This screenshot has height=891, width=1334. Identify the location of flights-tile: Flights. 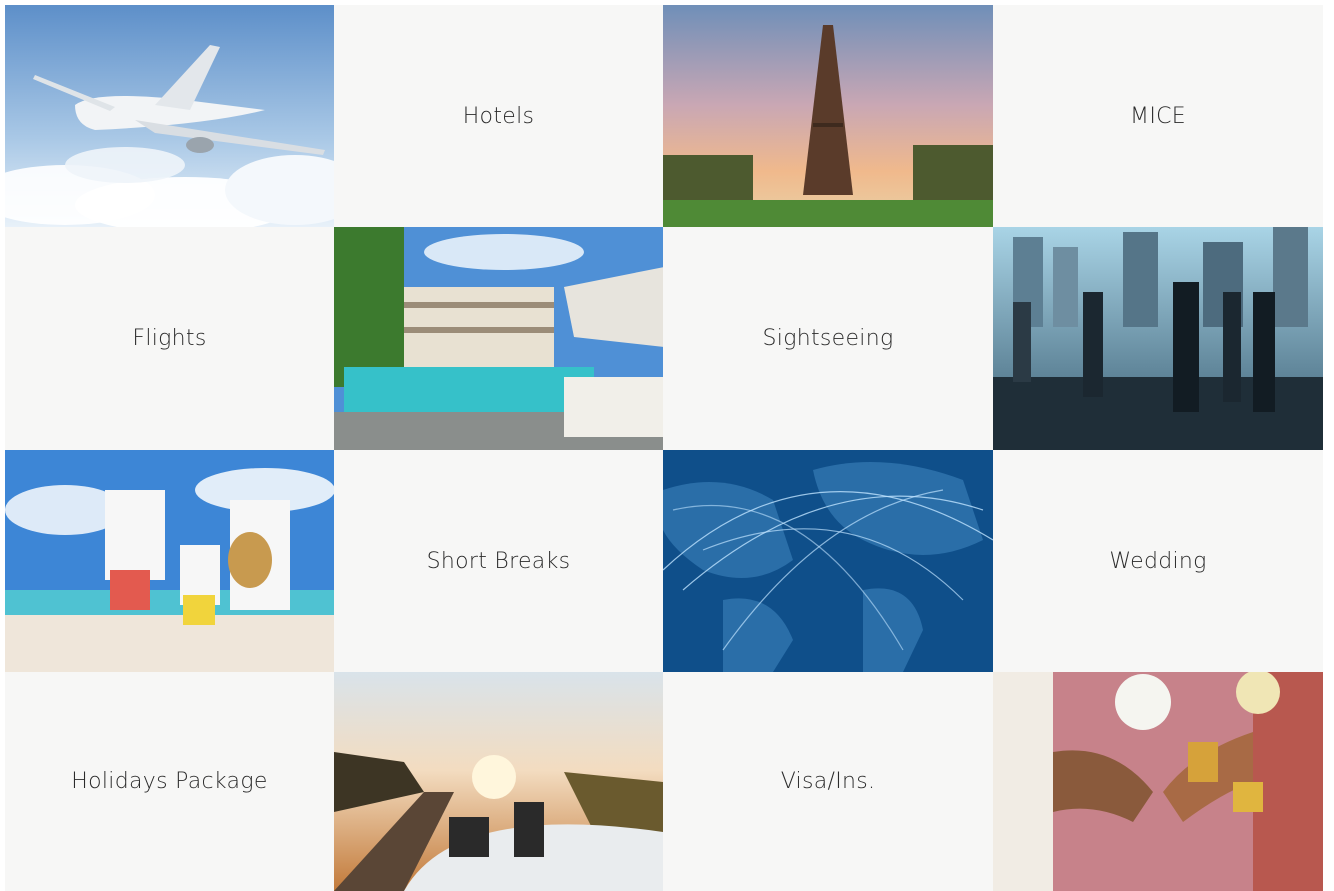
(169, 338).